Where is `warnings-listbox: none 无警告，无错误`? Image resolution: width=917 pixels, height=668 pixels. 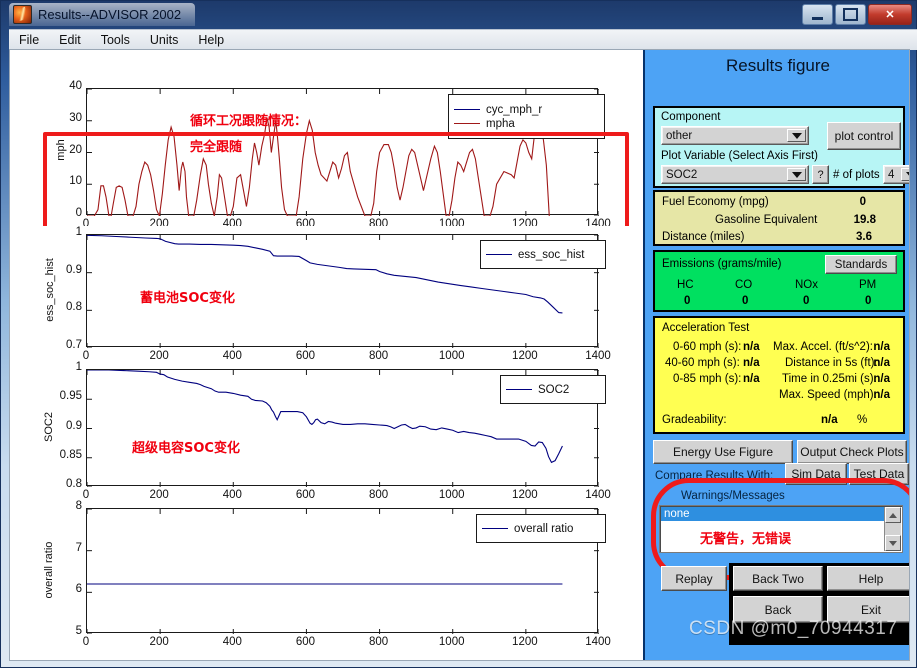 warnings-listbox: none 无警告，无错误 is located at coordinates (781, 529).